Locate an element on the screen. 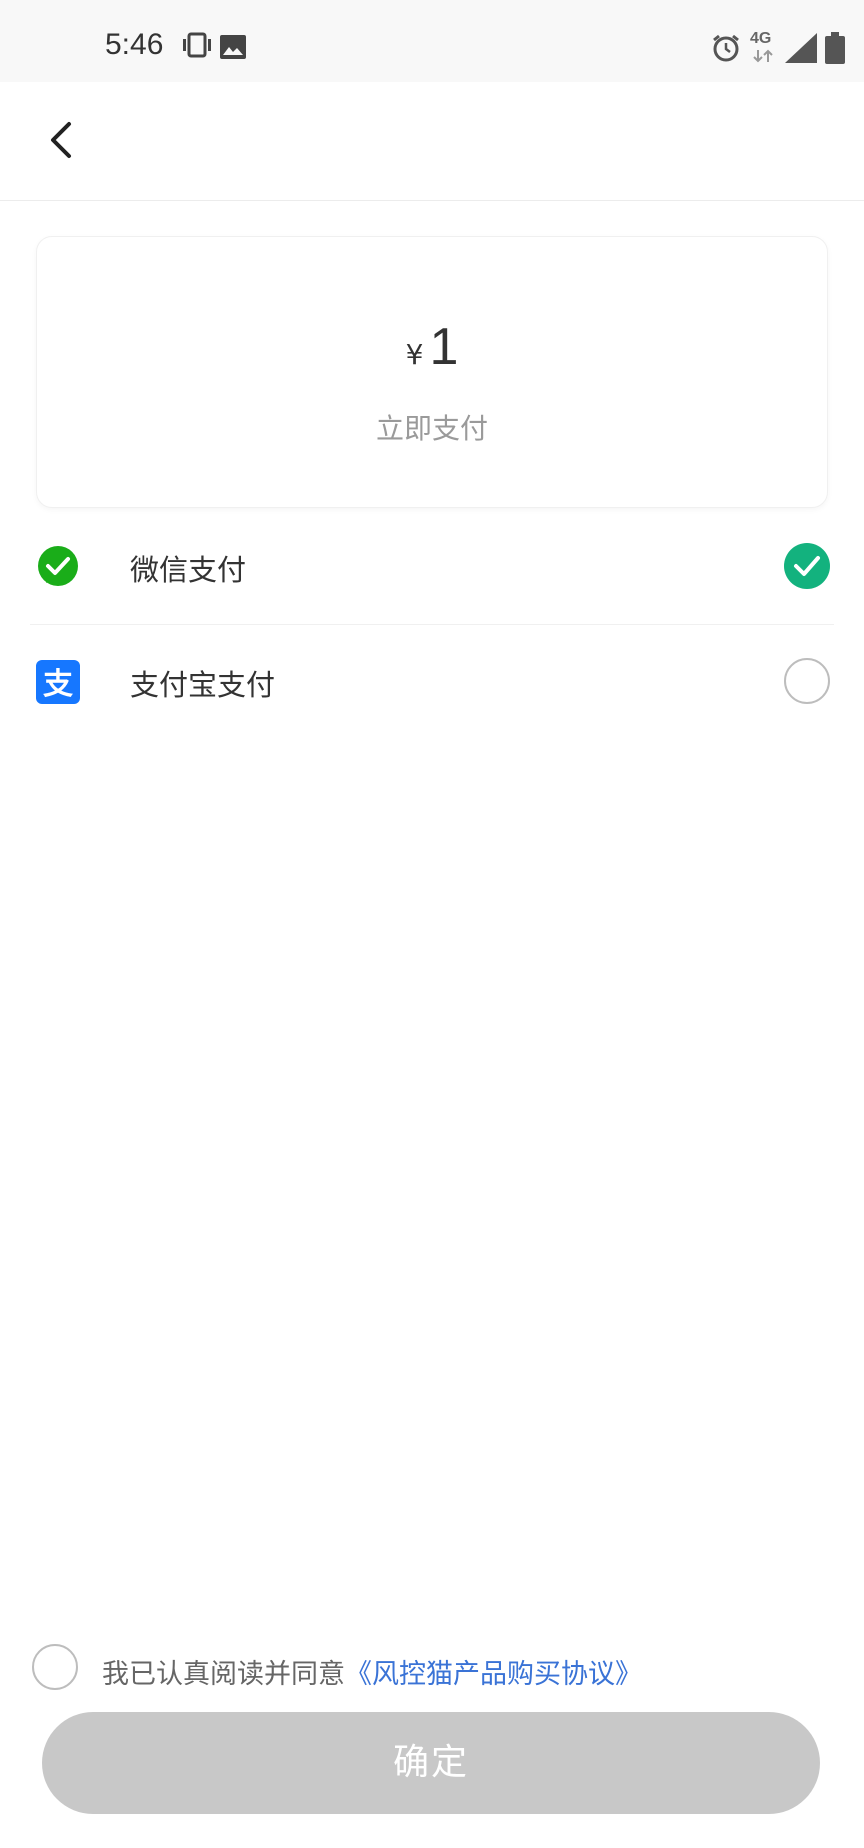 The height and width of the screenshot is (1848, 864). confirm-button: 确定 is located at coordinates (431, 1763).